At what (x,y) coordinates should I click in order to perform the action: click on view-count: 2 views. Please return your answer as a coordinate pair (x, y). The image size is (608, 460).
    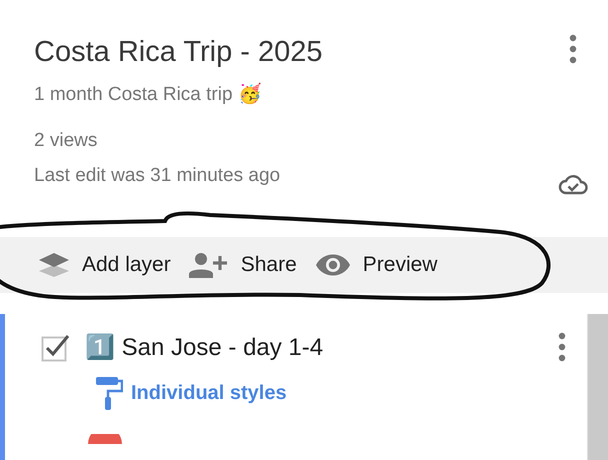
    Looking at the image, I should click on (66, 141).